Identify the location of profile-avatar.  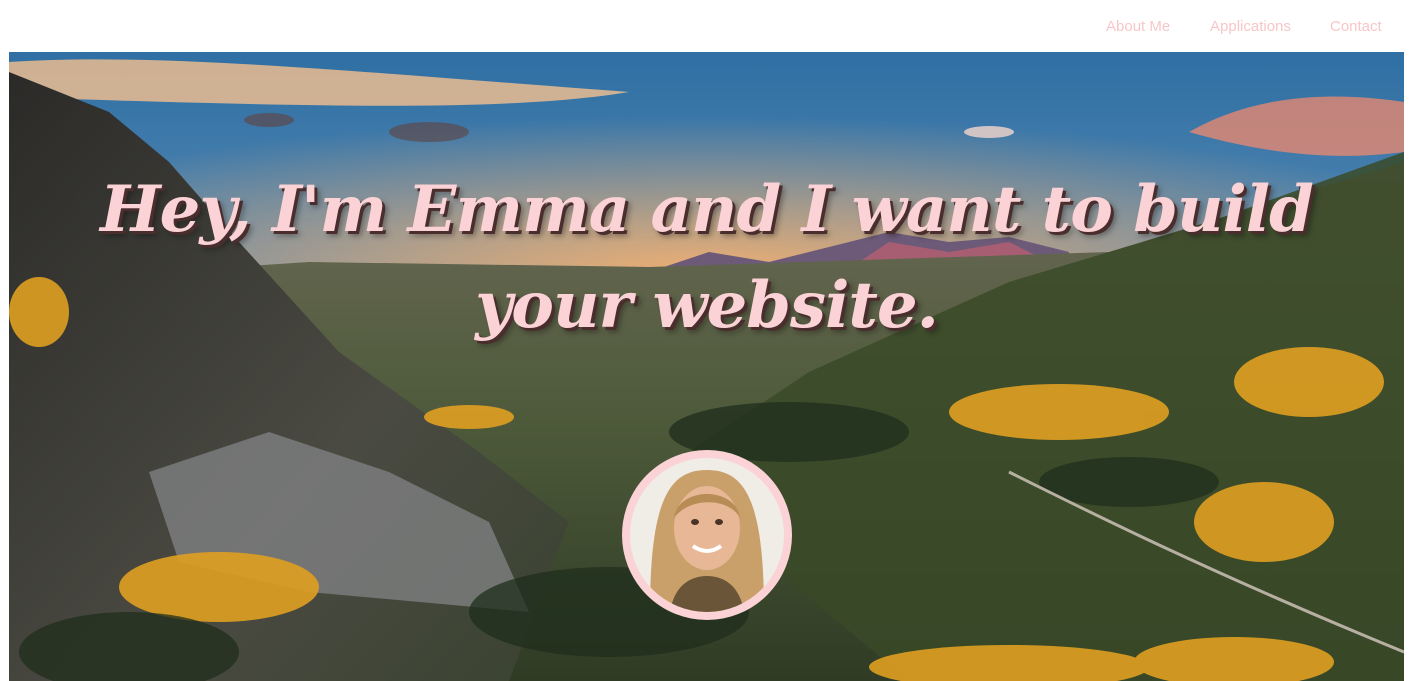
(707, 535).